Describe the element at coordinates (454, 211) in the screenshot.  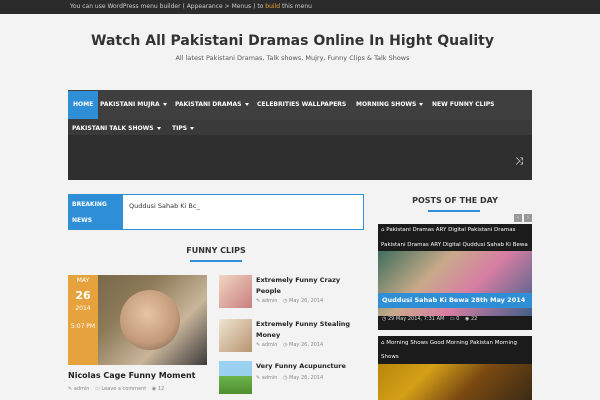
I see `posts-of-the-day-underline` at that location.